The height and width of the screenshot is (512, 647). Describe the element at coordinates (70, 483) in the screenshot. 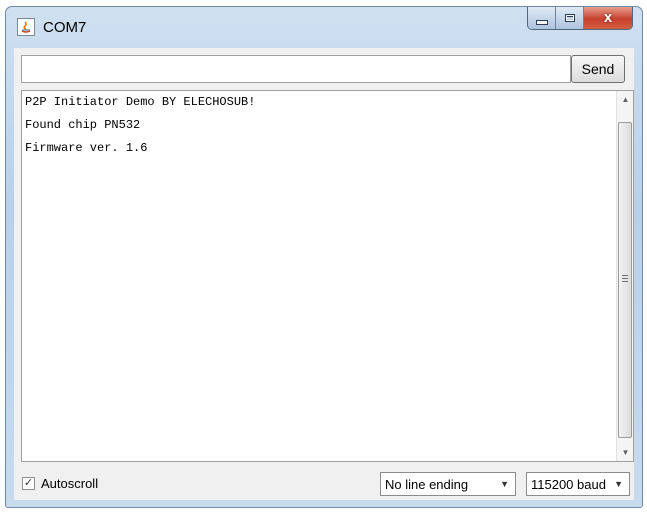

I see `autoscroll-label: Autoscroll` at that location.